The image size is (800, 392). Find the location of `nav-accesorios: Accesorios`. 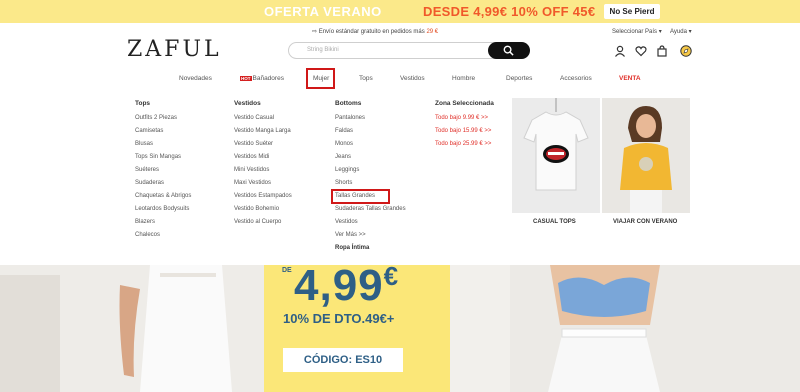

nav-accesorios: Accesorios is located at coordinates (576, 78).